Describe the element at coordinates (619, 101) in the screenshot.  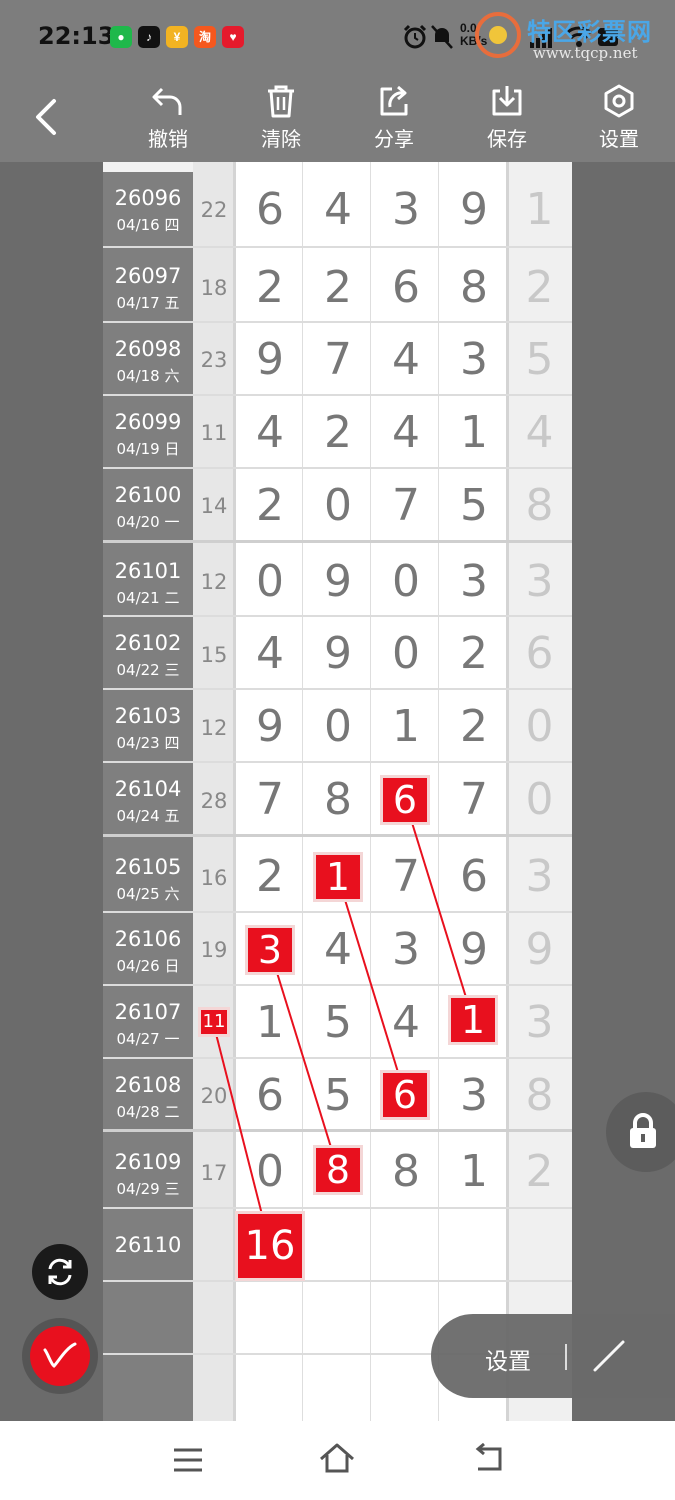
I see `gear-icon` at that location.